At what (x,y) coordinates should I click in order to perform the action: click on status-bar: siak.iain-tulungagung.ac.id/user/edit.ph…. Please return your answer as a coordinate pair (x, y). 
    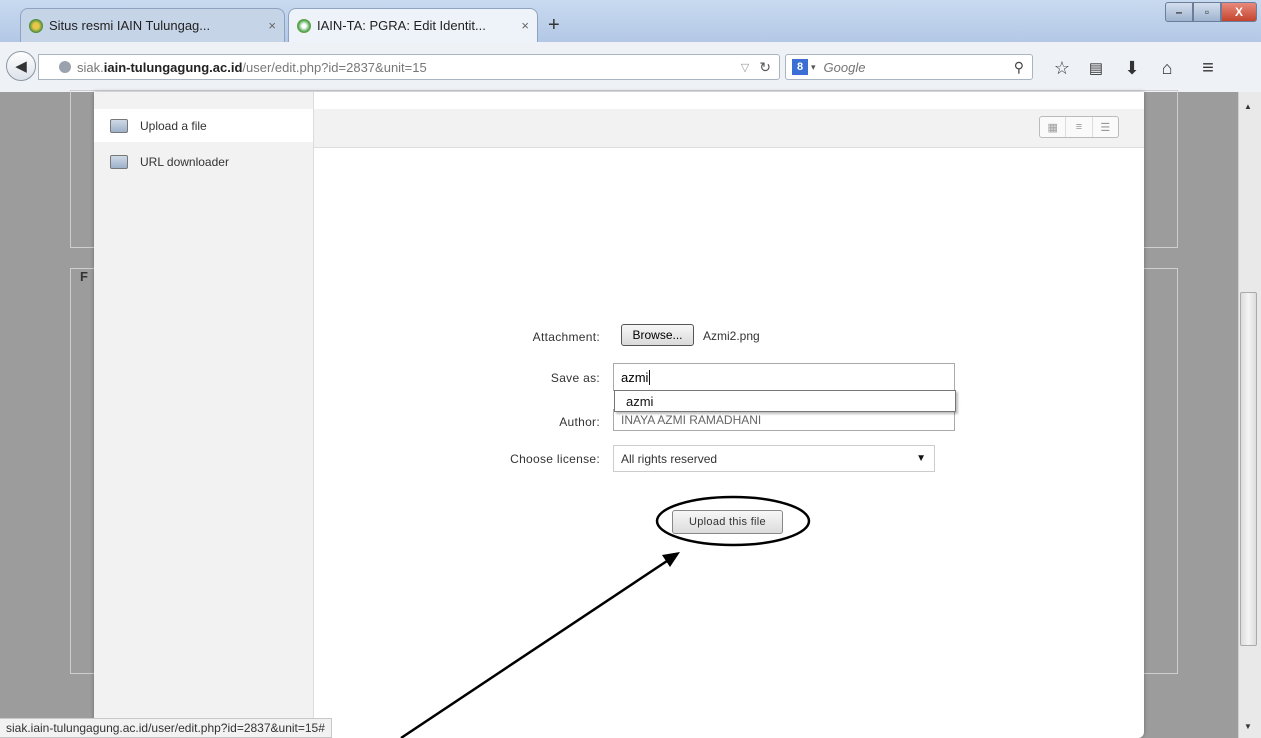
    Looking at the image, I should click on (166, 728).